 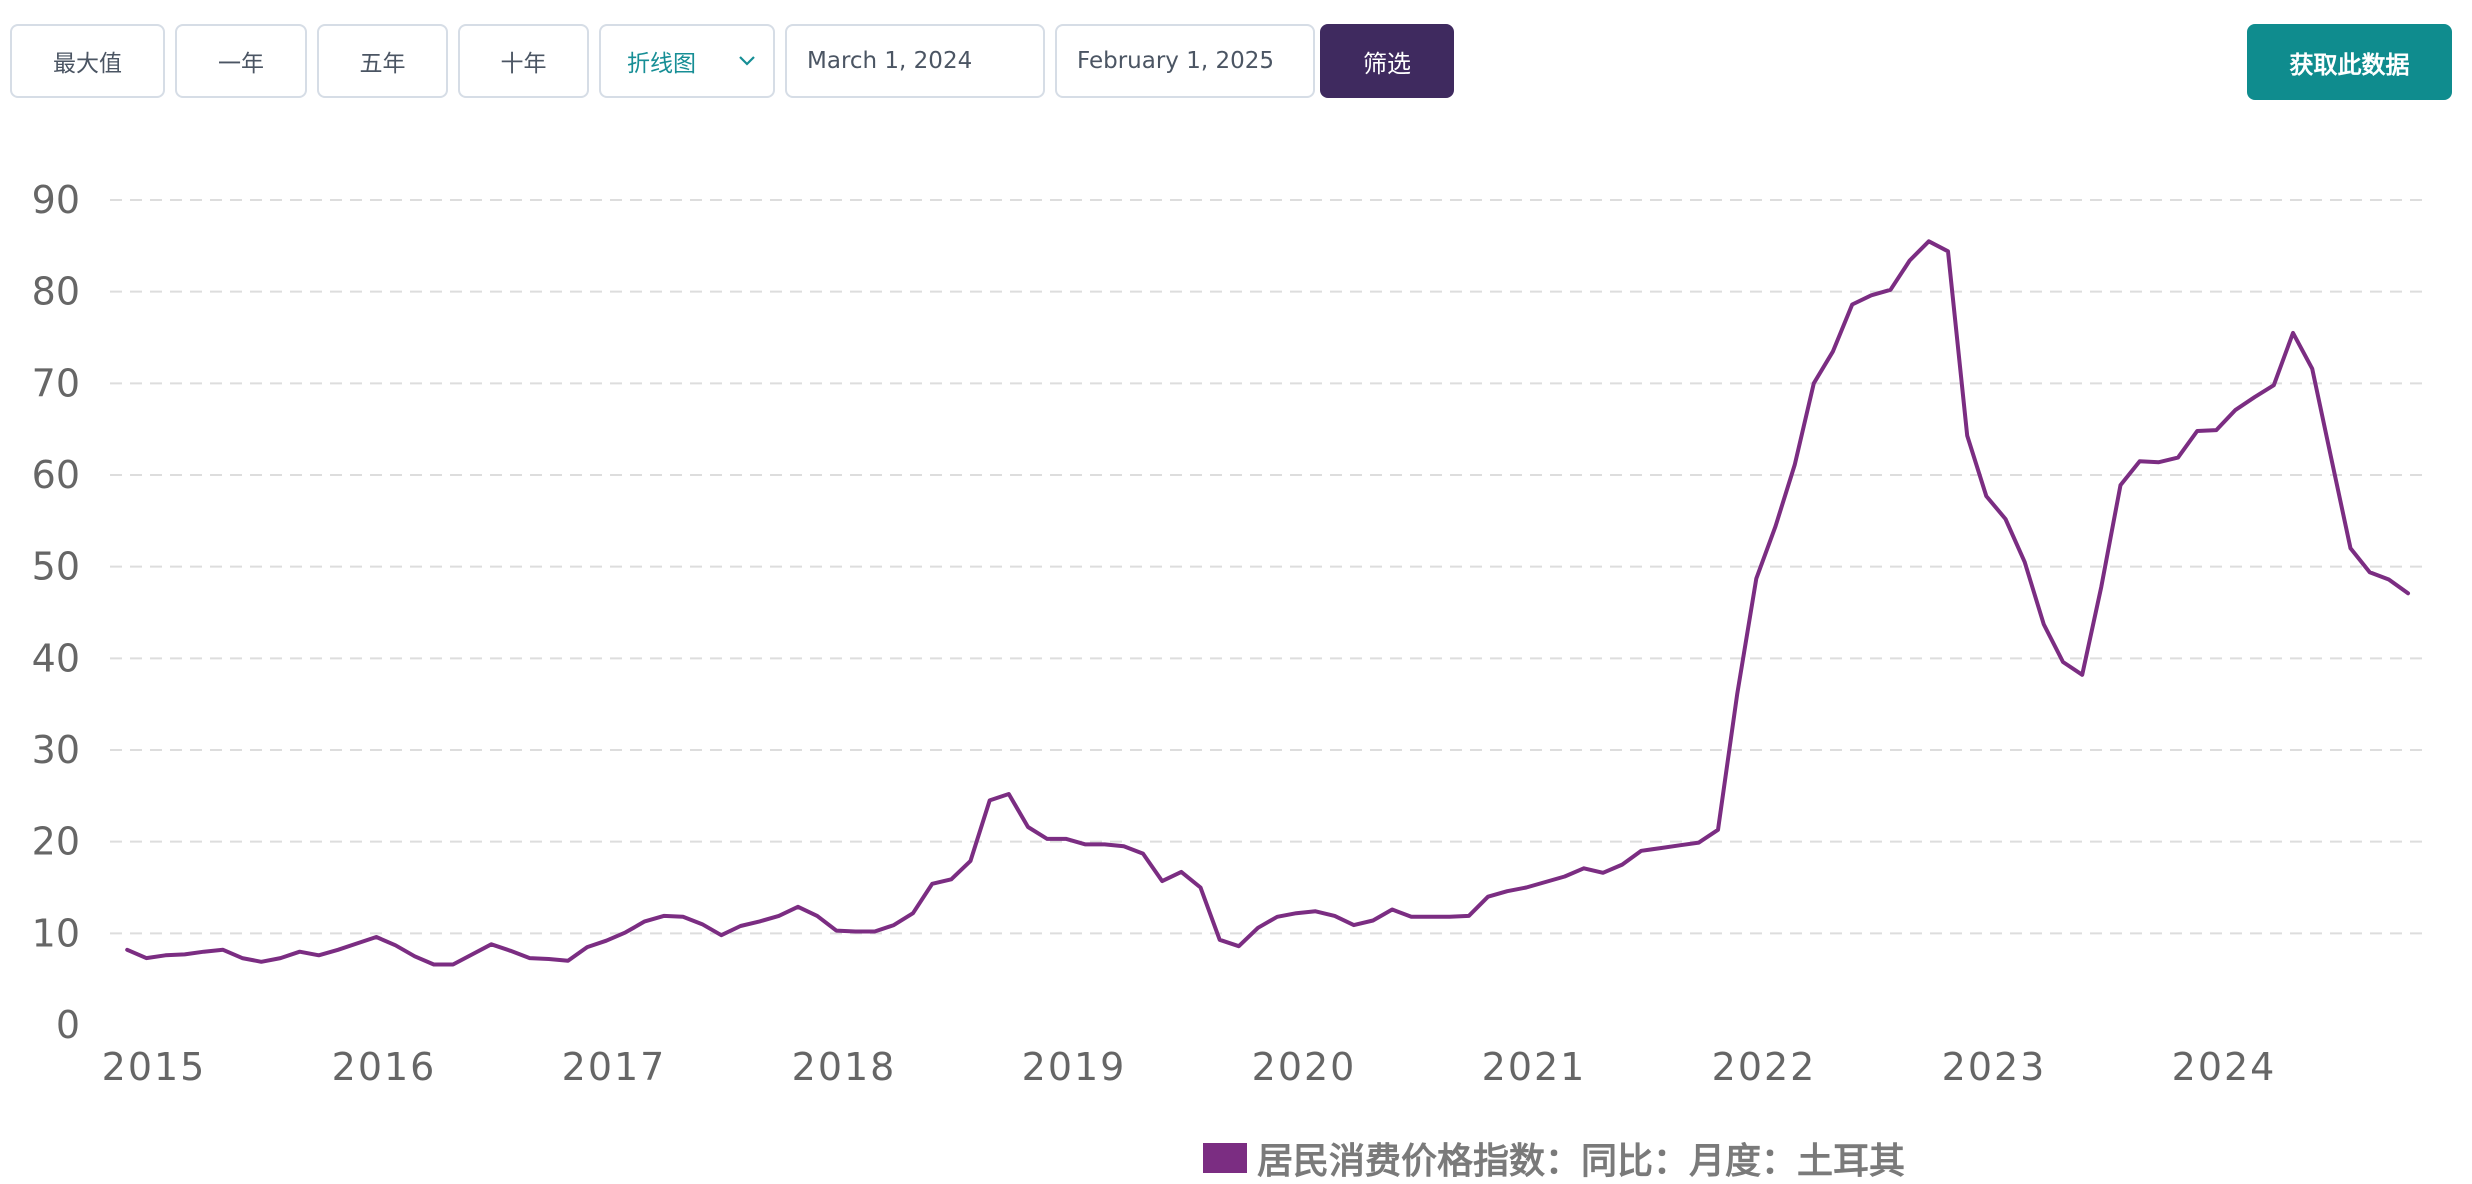 I want to click on legend-swatch, so click(x=1225, y=1158).